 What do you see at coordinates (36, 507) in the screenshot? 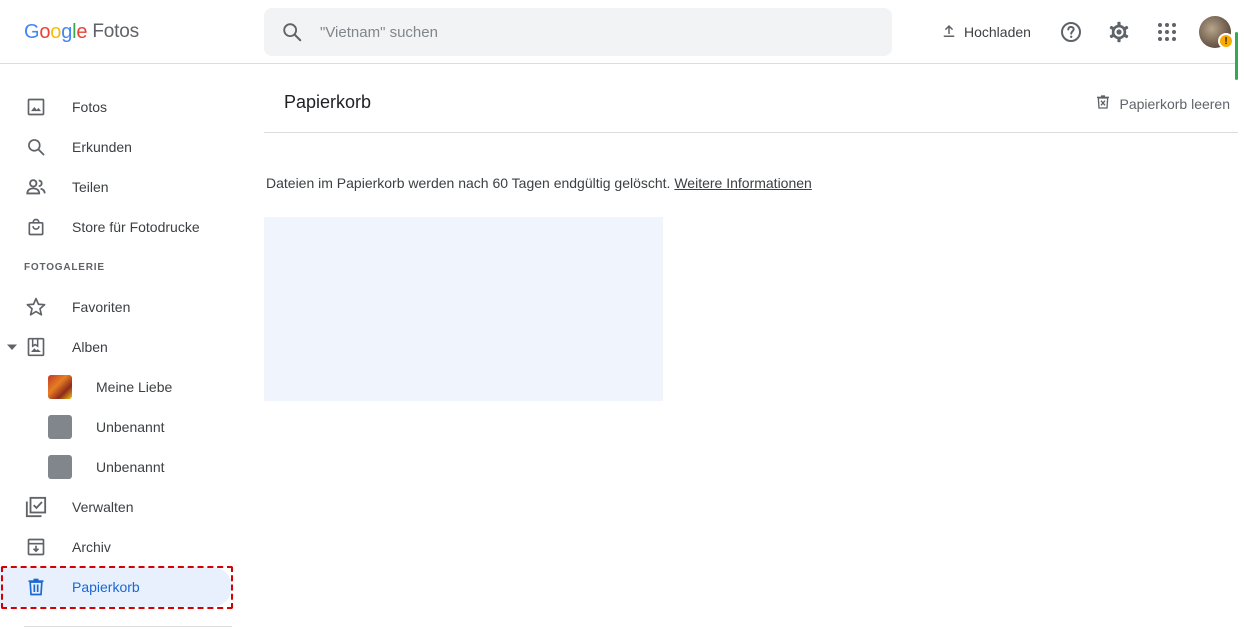
I see `manage-icon` at bounding box center [36, 507].